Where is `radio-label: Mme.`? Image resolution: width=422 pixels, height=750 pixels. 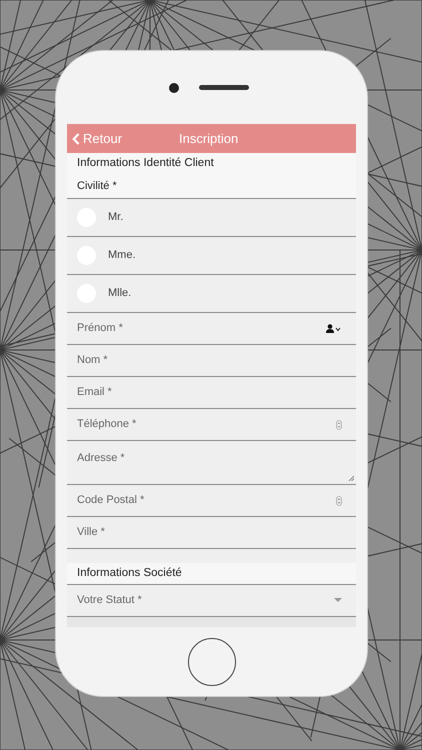 radio-label: Mme. is located at coordinates (122, 256).